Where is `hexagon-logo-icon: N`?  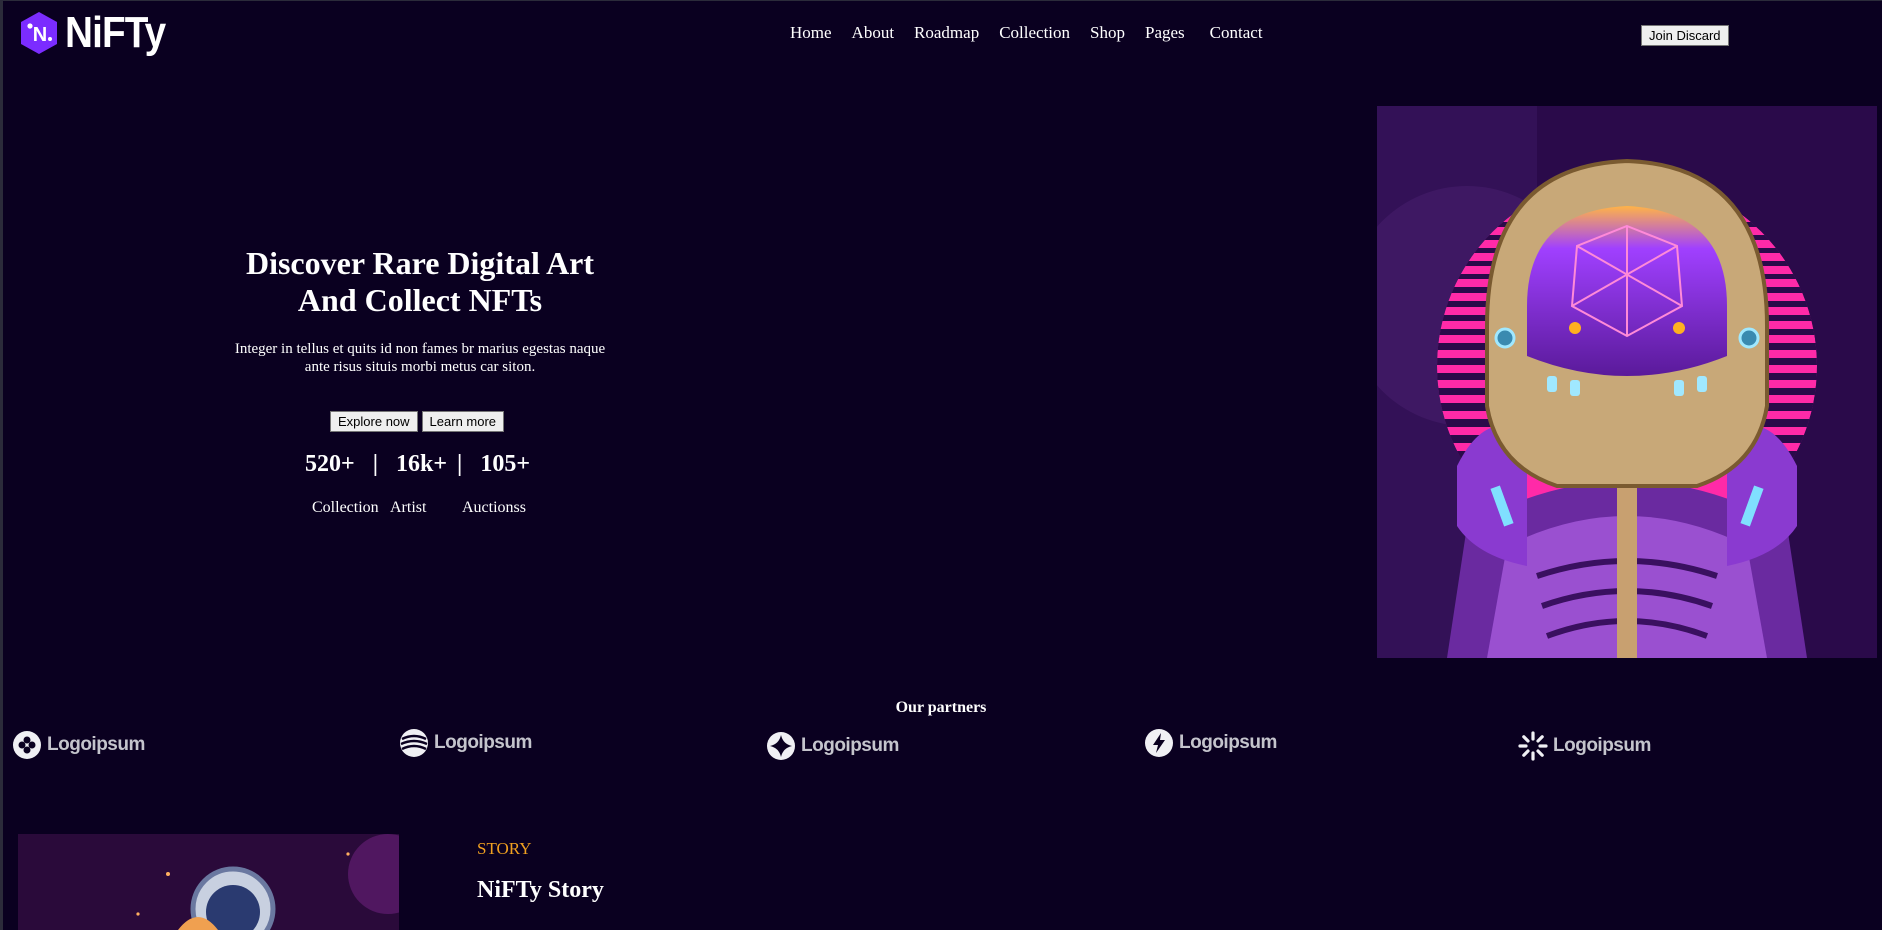
hexagon-logo-icon: N is located at coordinates (39, 33).